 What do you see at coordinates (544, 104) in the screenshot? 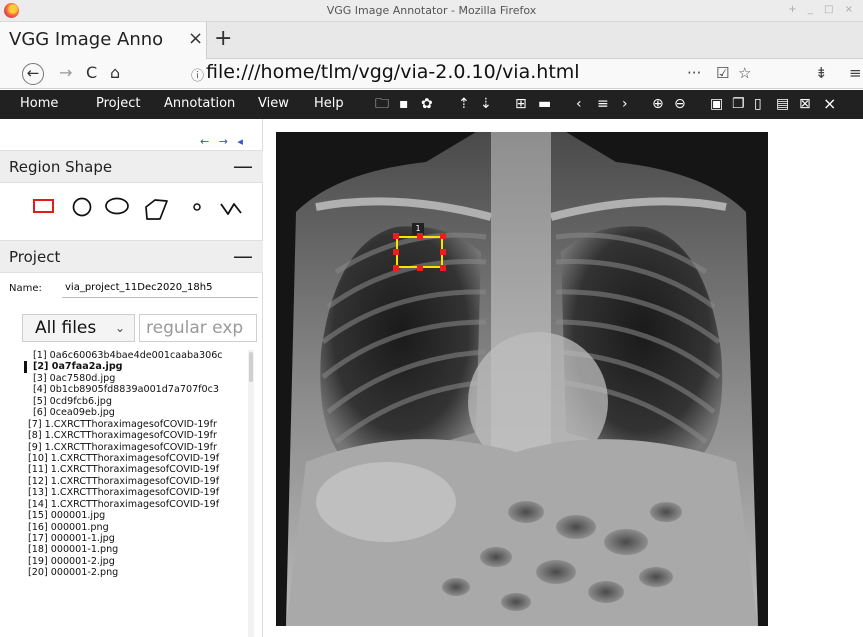
I see `comment-icon: ▬` at bounding box center [544, 104].